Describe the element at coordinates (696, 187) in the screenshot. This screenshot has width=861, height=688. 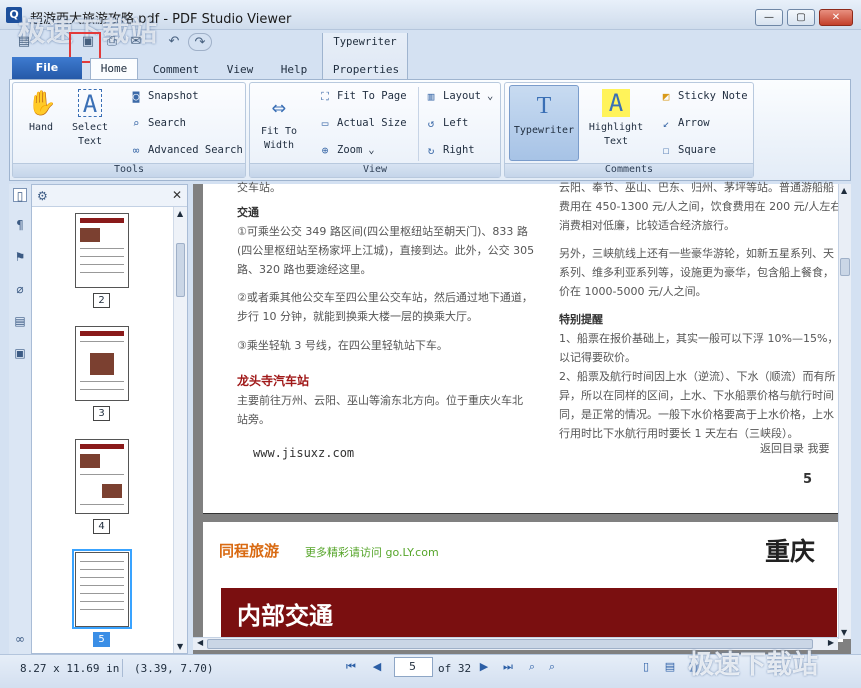
I see `text-line: 云阳、奉节、巫山、巴东、归州、茅坪等站。普通游船船` at that location.